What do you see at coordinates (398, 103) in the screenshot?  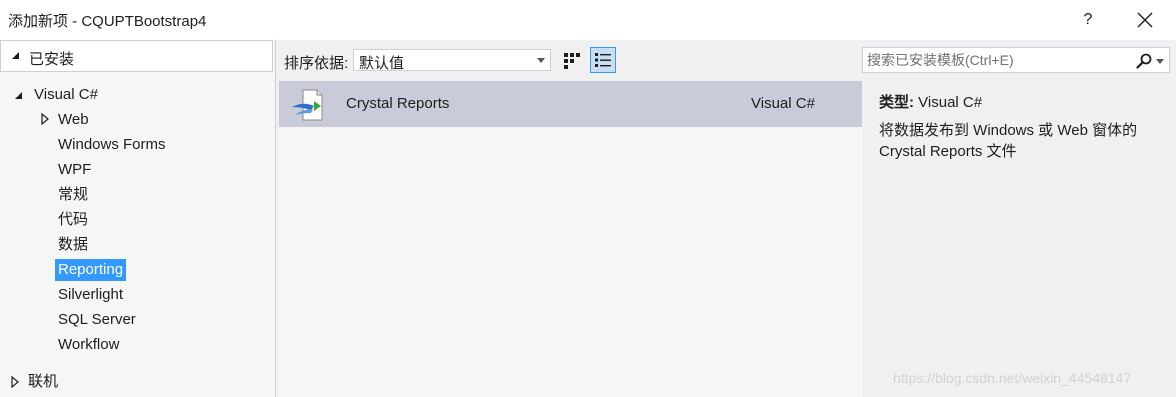 I see `template-name: Crystal Reports` at bounding box center [398, 103].